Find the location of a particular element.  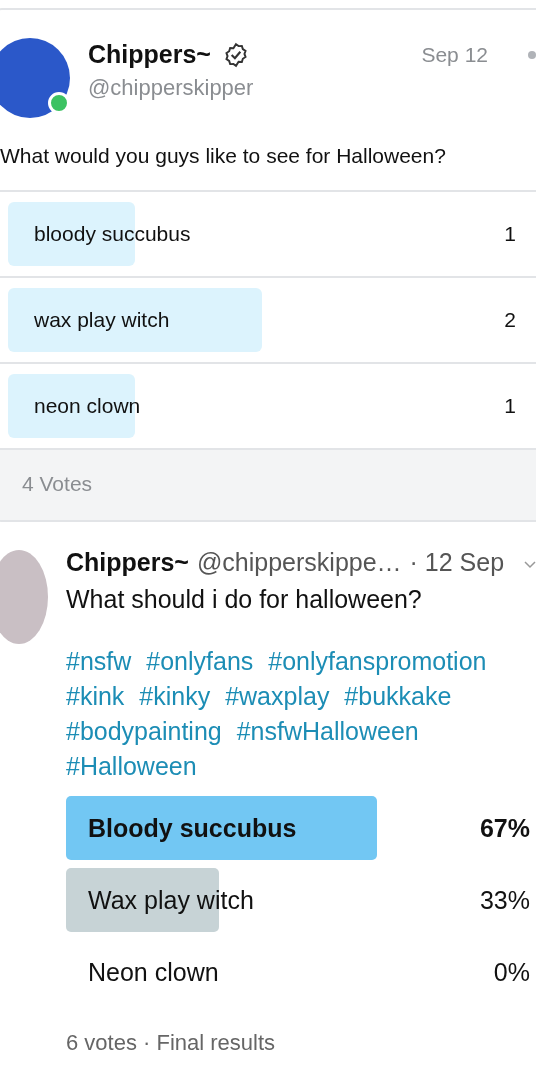

poll-summary: 6 votes · Final results is located at coordinates (171, 1043).